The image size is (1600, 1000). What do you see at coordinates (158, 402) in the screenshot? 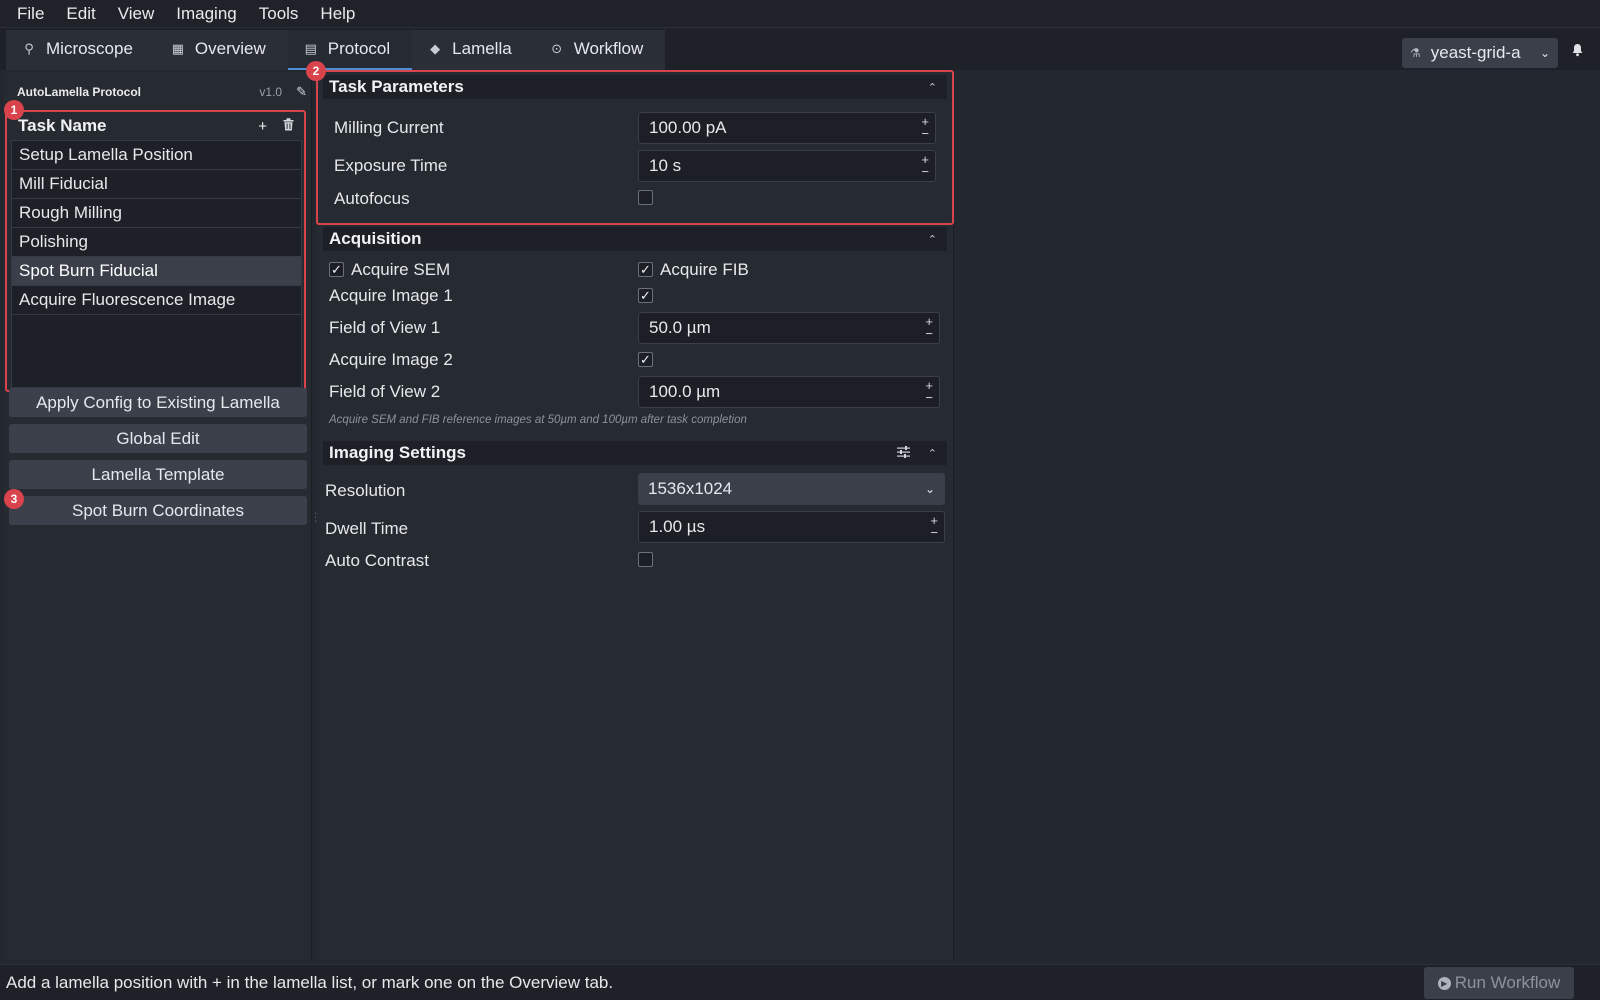
I see `apply-config-button: Apply Config to Existing Lamella` at bounding box center [158, 402].